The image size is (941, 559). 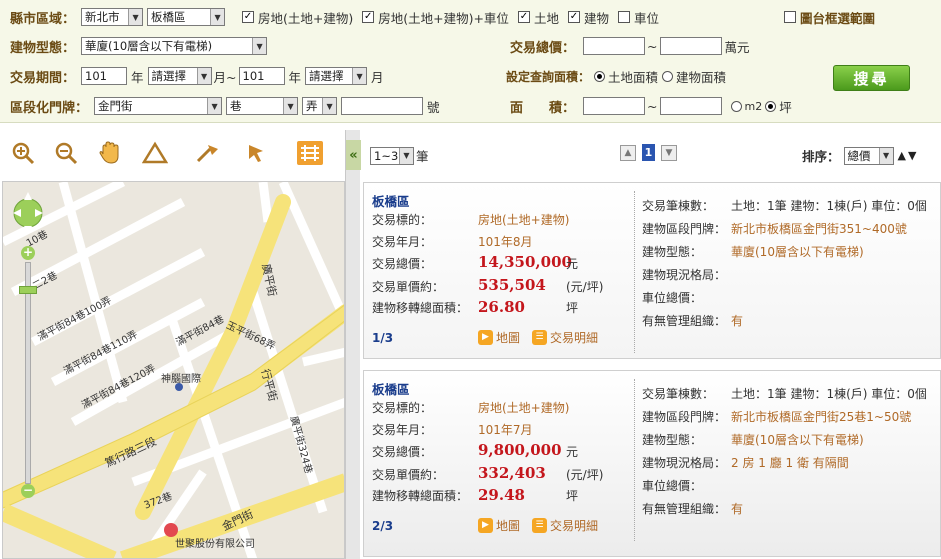 I want to click on area-building-radio, so click(x=668, y=76).